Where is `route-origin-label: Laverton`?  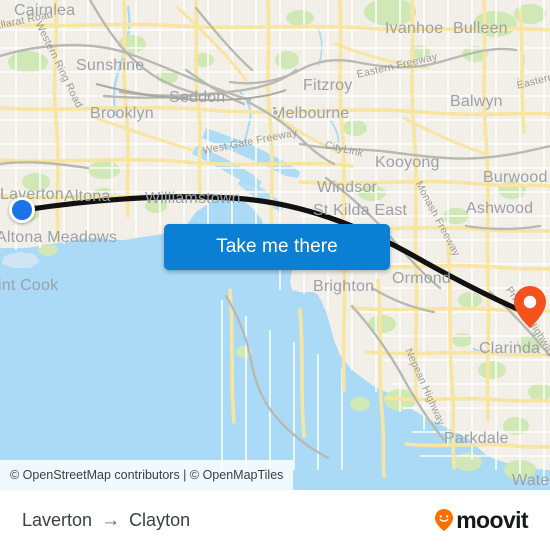
route-origin-label: Laverton is located at coordinates (57, 519).